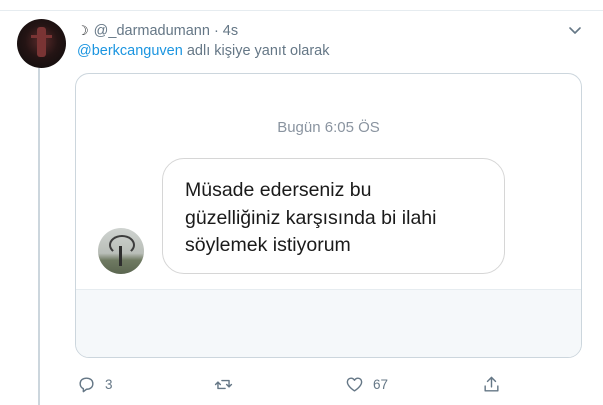 The height and width of the screenshot is (405, 603). What do you see at coordinates (95, 384) in the screenshot?
I see `reply-button: 3` at bounding box center [95, 384].